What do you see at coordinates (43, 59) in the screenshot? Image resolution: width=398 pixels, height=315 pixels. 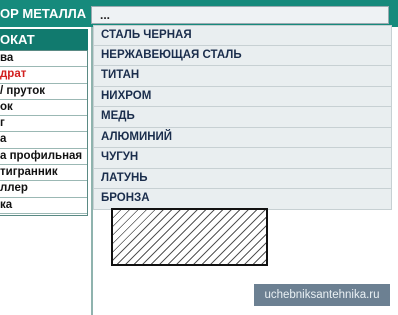 I see `sidebar-item: ва` at bounding box center [43, 59].